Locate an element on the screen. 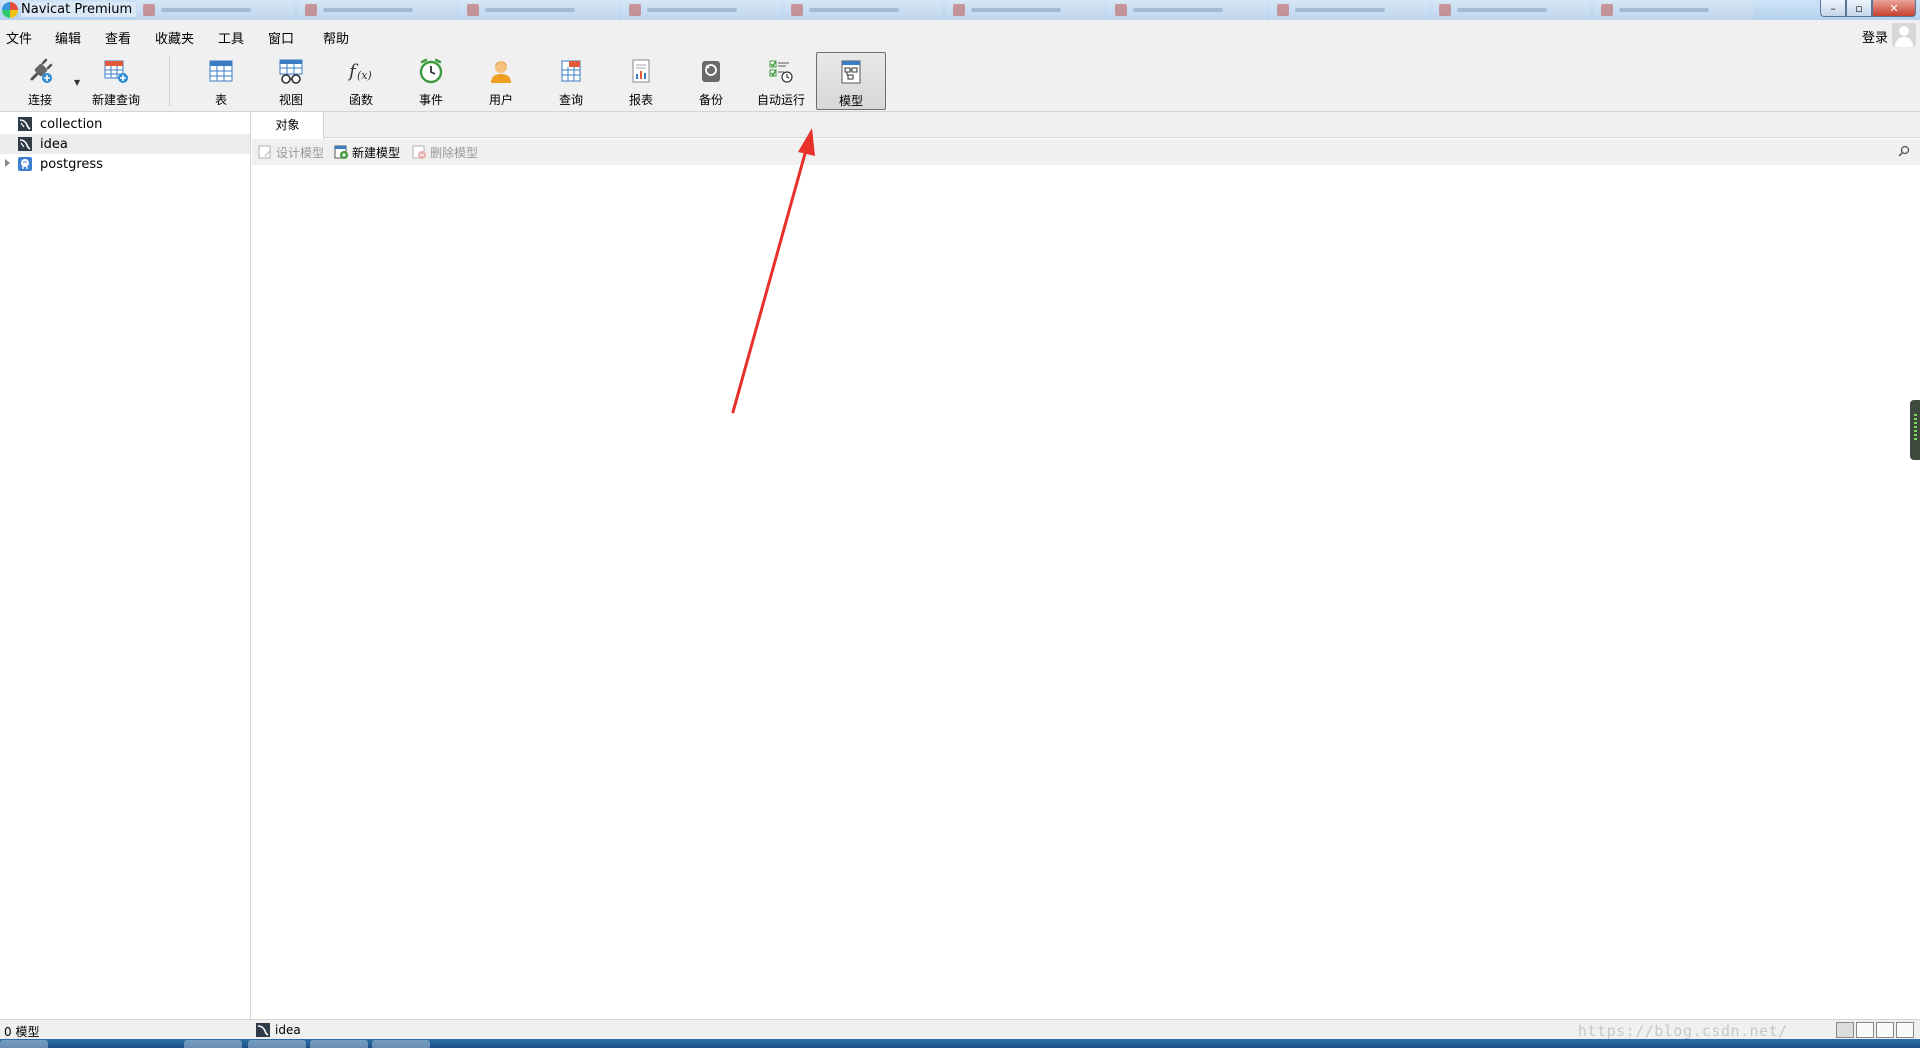 This screenshot has height=1048, width=1920. event-label: 事件 is located at coordinates (430, 100).